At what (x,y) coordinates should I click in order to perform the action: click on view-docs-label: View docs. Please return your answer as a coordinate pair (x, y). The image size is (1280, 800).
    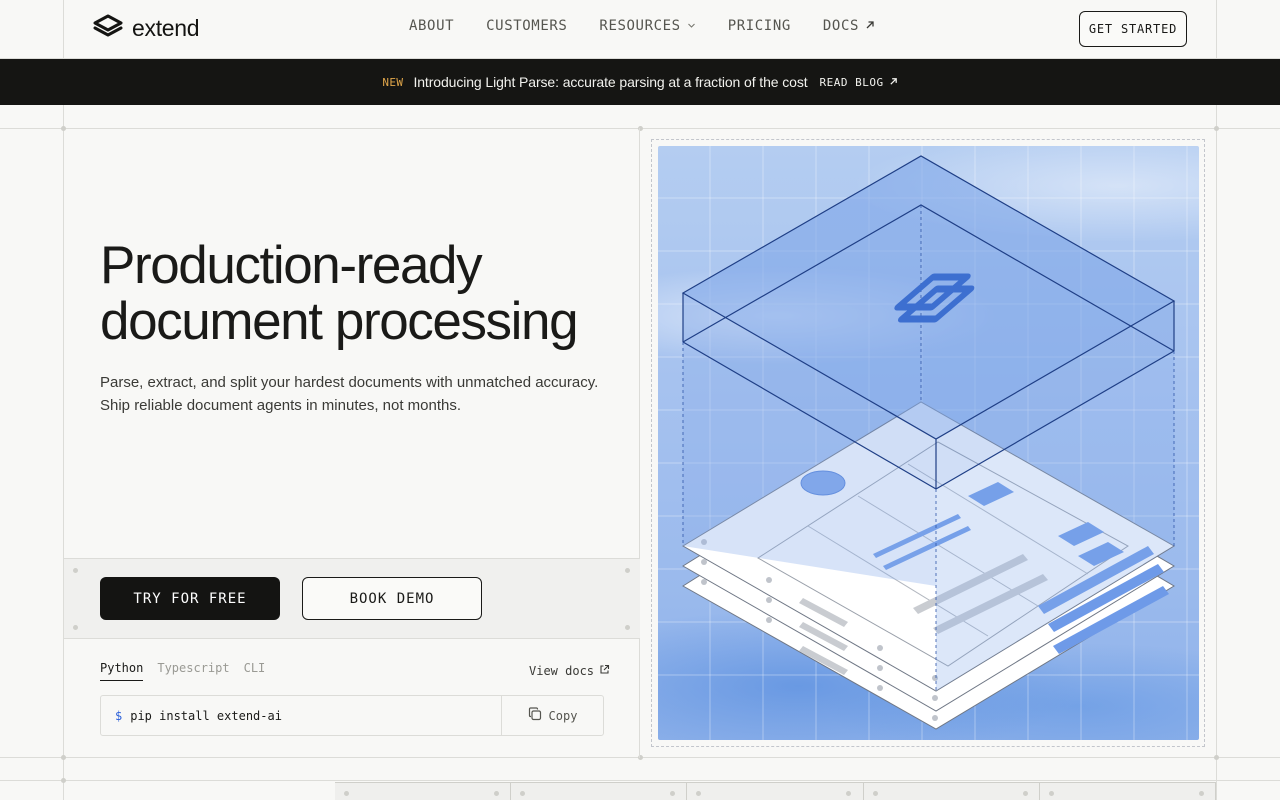
    Looking at the image, I should click on (562, 671).